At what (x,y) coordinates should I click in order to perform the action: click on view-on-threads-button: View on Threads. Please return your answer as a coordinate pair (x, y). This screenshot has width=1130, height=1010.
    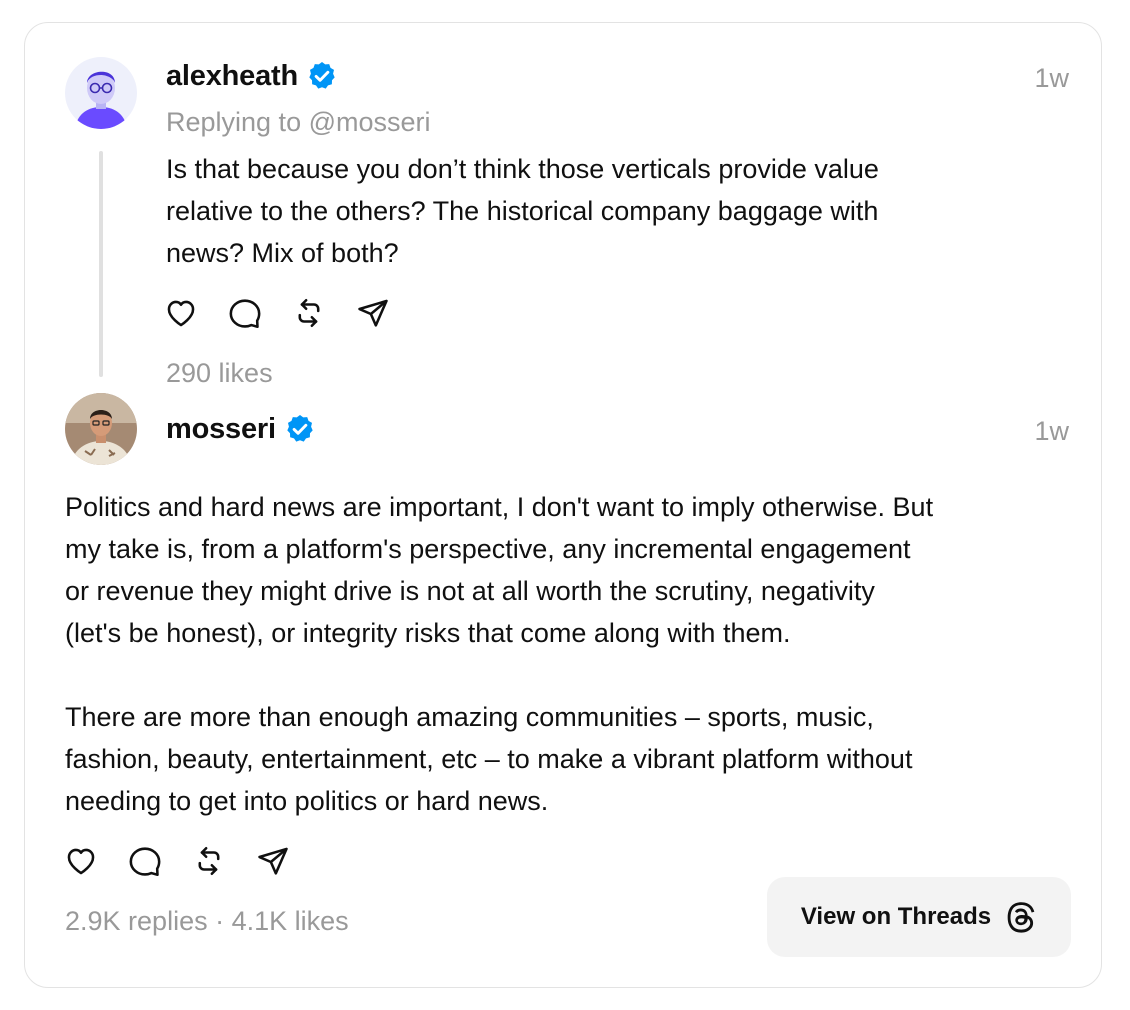
    Looking at the image, I should click on (919, 917).